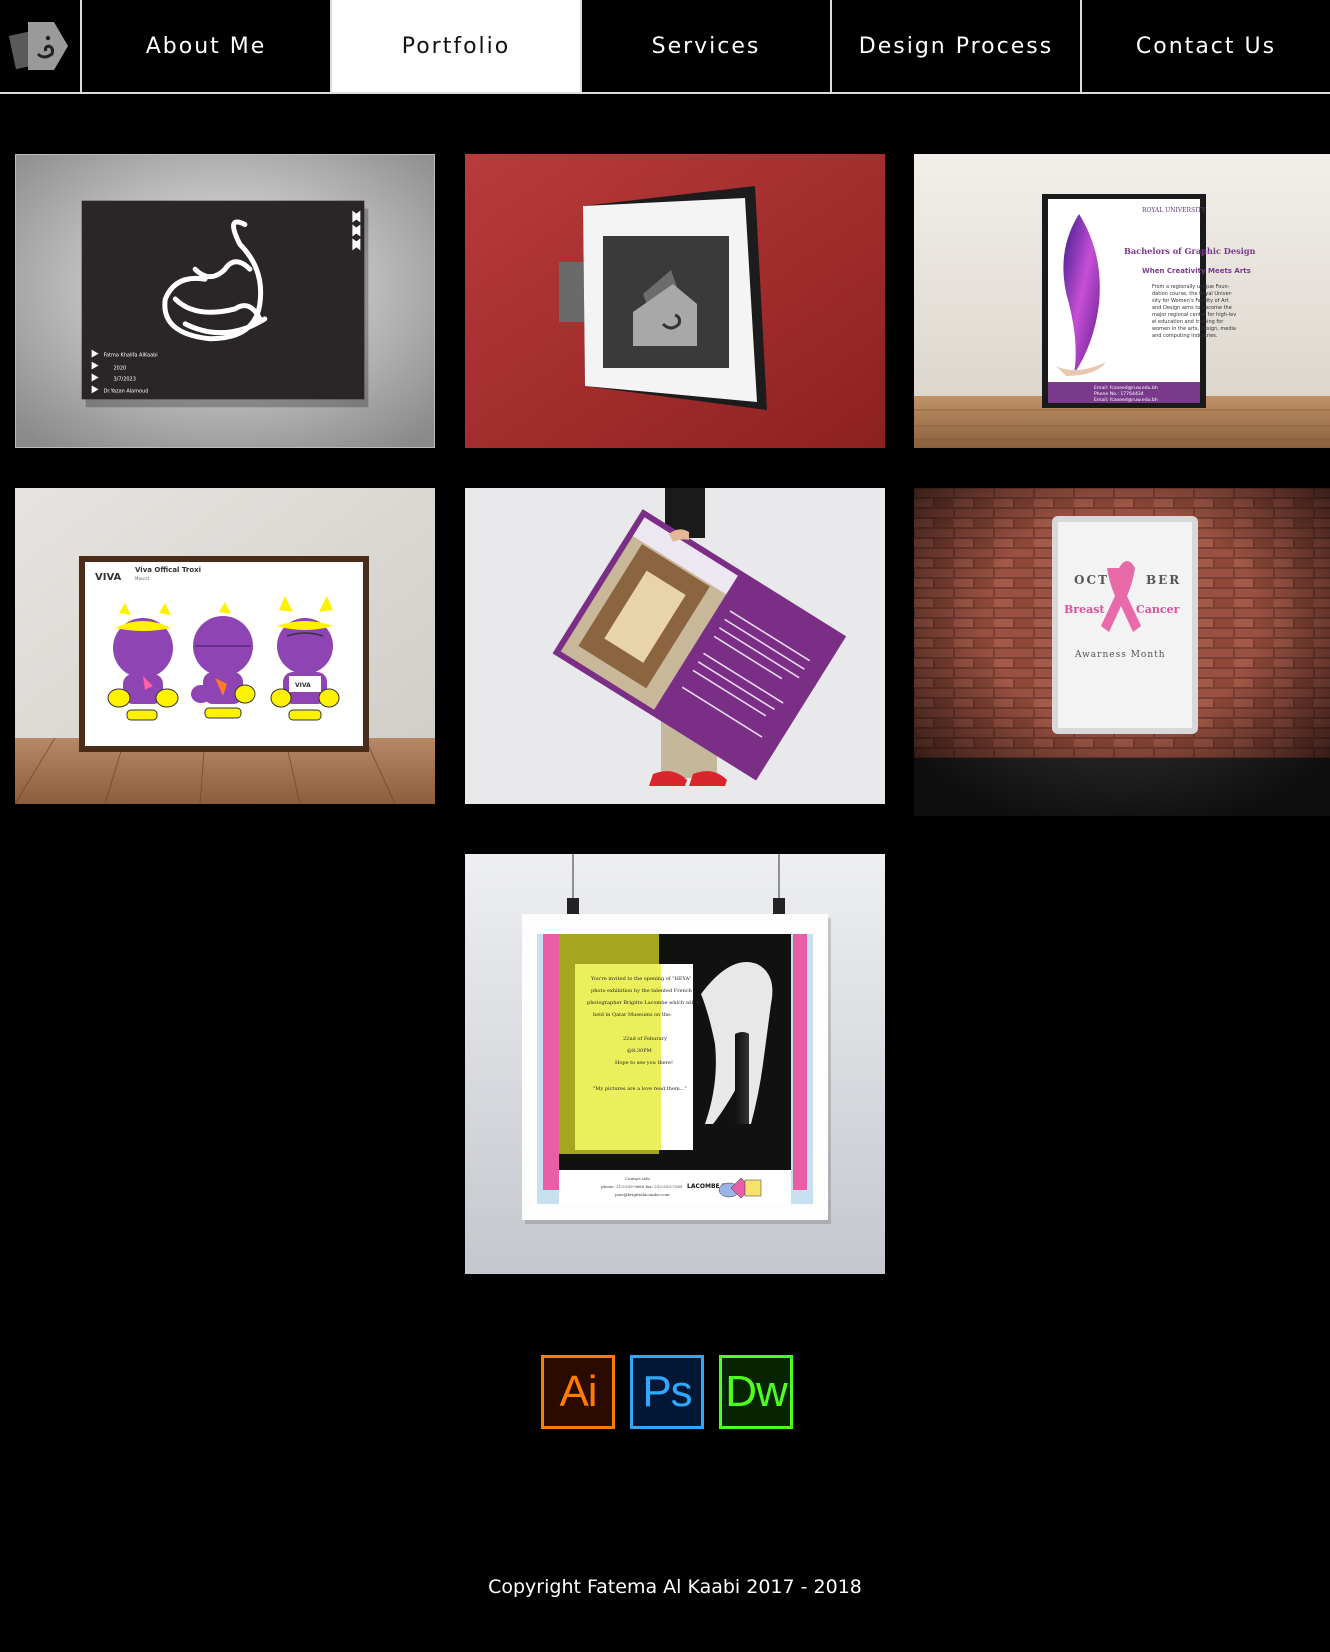 The width and height of the screenshot is (1330, 1652). Describe the element at coordinates (1192, 308) in the screenshot. I see `poster-body-line: and Design aims to become the` at that location.